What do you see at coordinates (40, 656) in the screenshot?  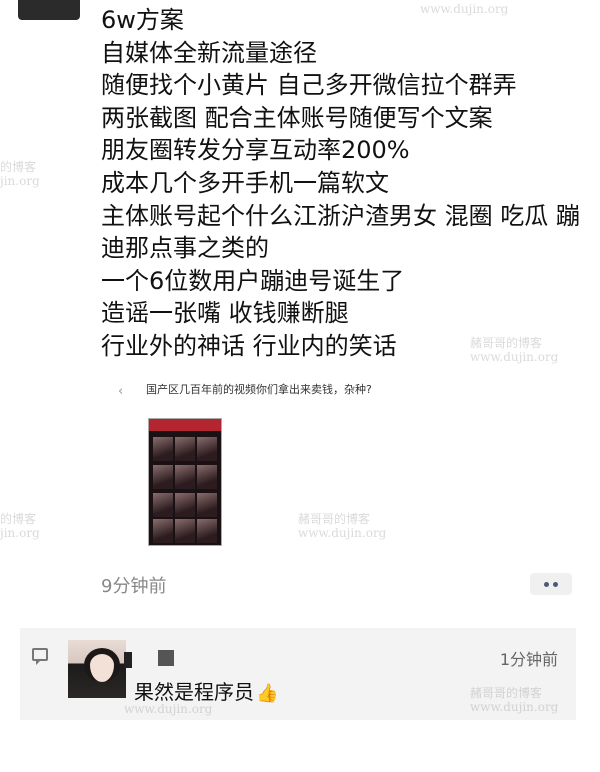 I see `comment-bubble-icon` at bounding box center [40, 656].